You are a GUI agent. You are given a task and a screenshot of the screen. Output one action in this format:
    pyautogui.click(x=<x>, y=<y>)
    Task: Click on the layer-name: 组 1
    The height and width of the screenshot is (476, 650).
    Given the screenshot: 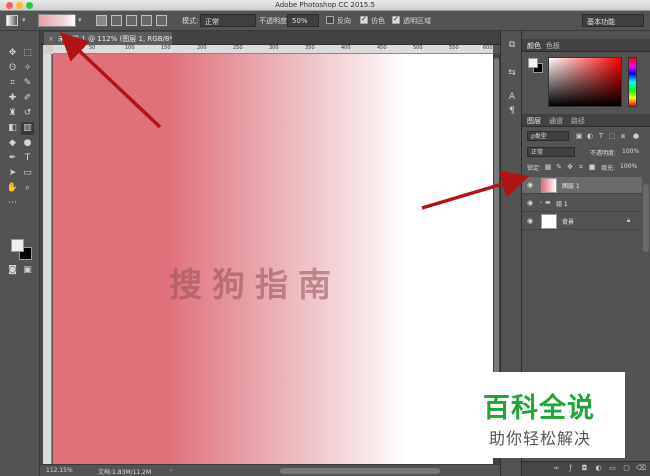 What is the action you would take?
    pyautogui.click(x=562, y=204)
    